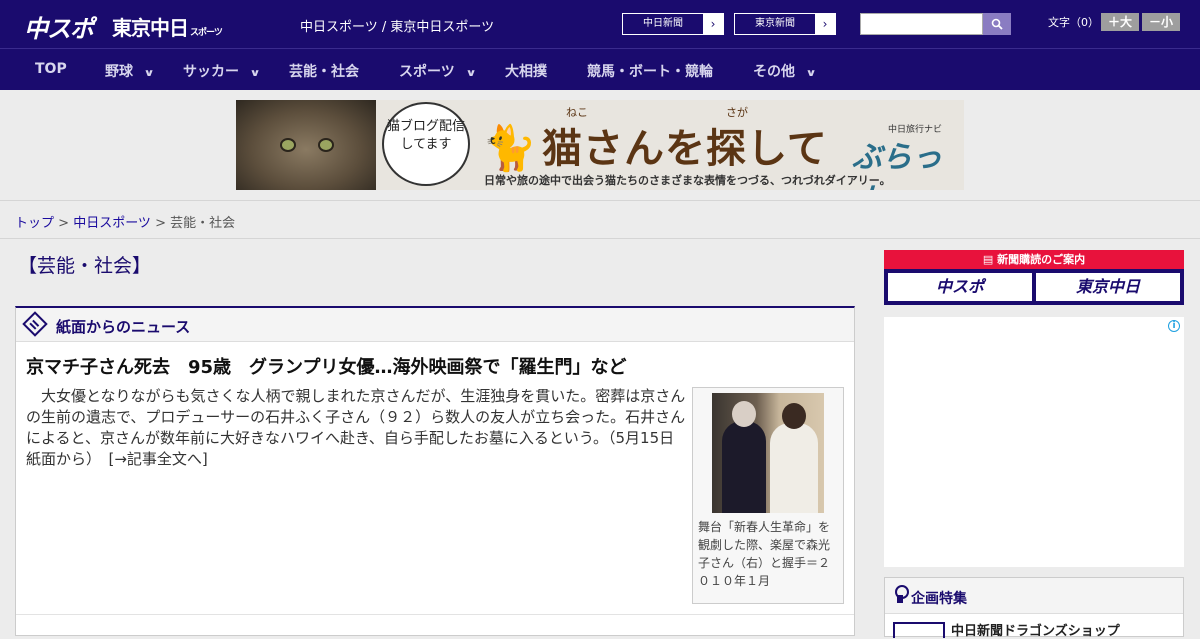  I want to click on section-title: 【芸能・社会】, so click(85, 266).